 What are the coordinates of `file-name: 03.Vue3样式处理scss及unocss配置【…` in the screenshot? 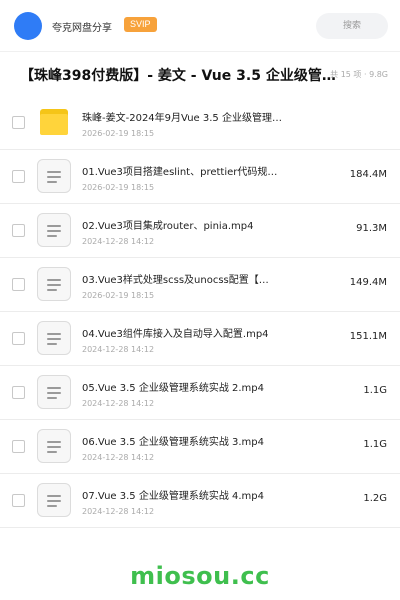 It's located at (182, 278).